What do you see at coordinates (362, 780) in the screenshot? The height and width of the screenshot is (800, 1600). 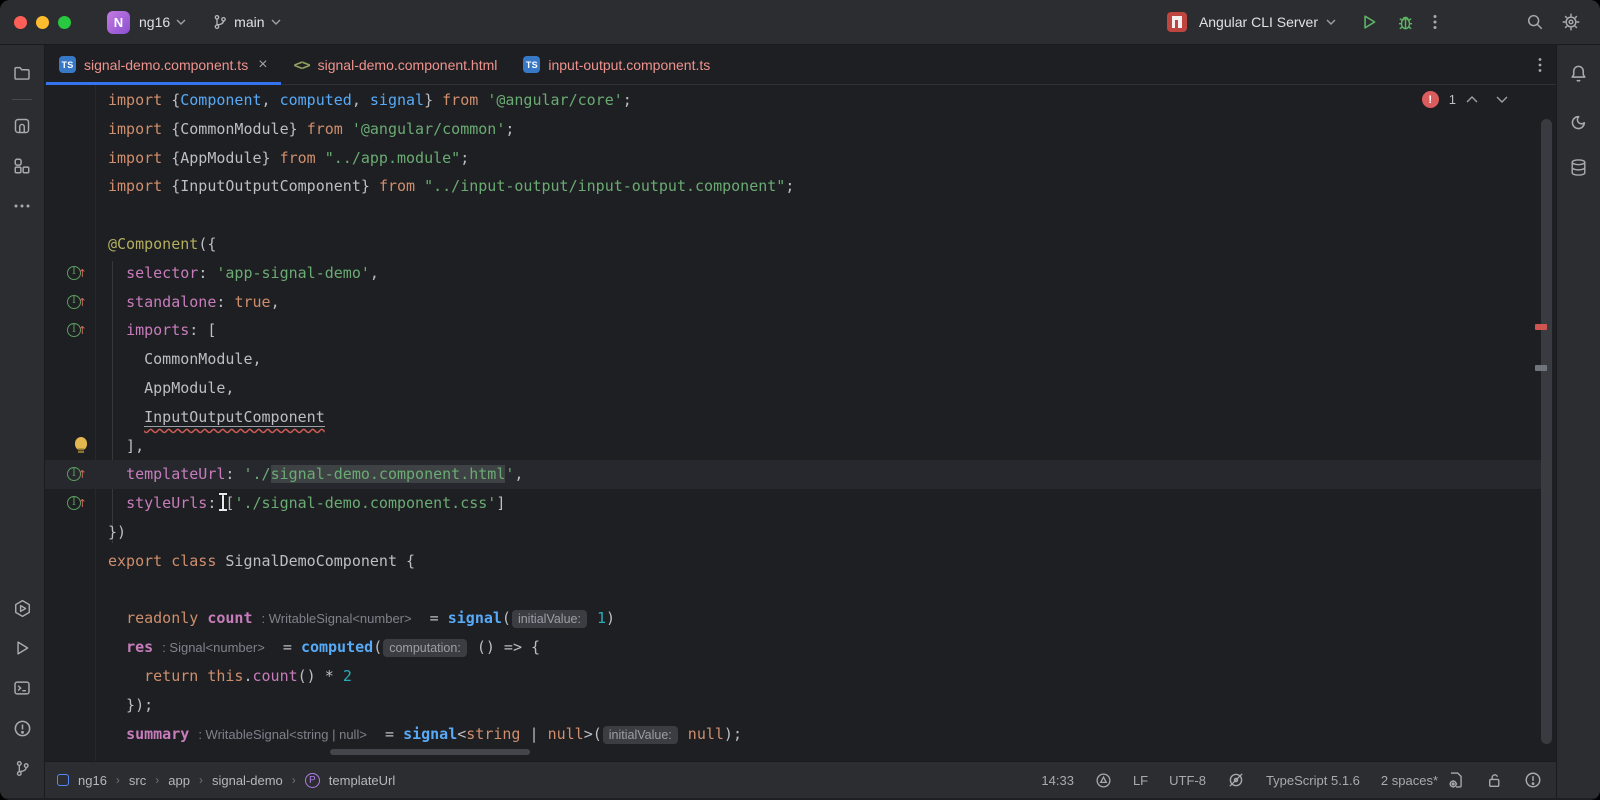 I see `breadcrumb-item: templateUrl` at bounding box center [362, 780].